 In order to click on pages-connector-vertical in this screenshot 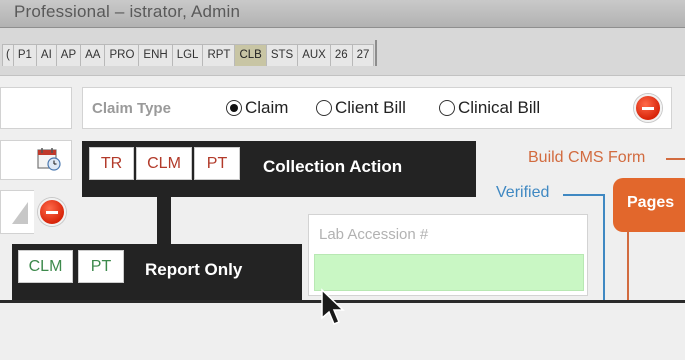, I will do `click(628, 266)`.